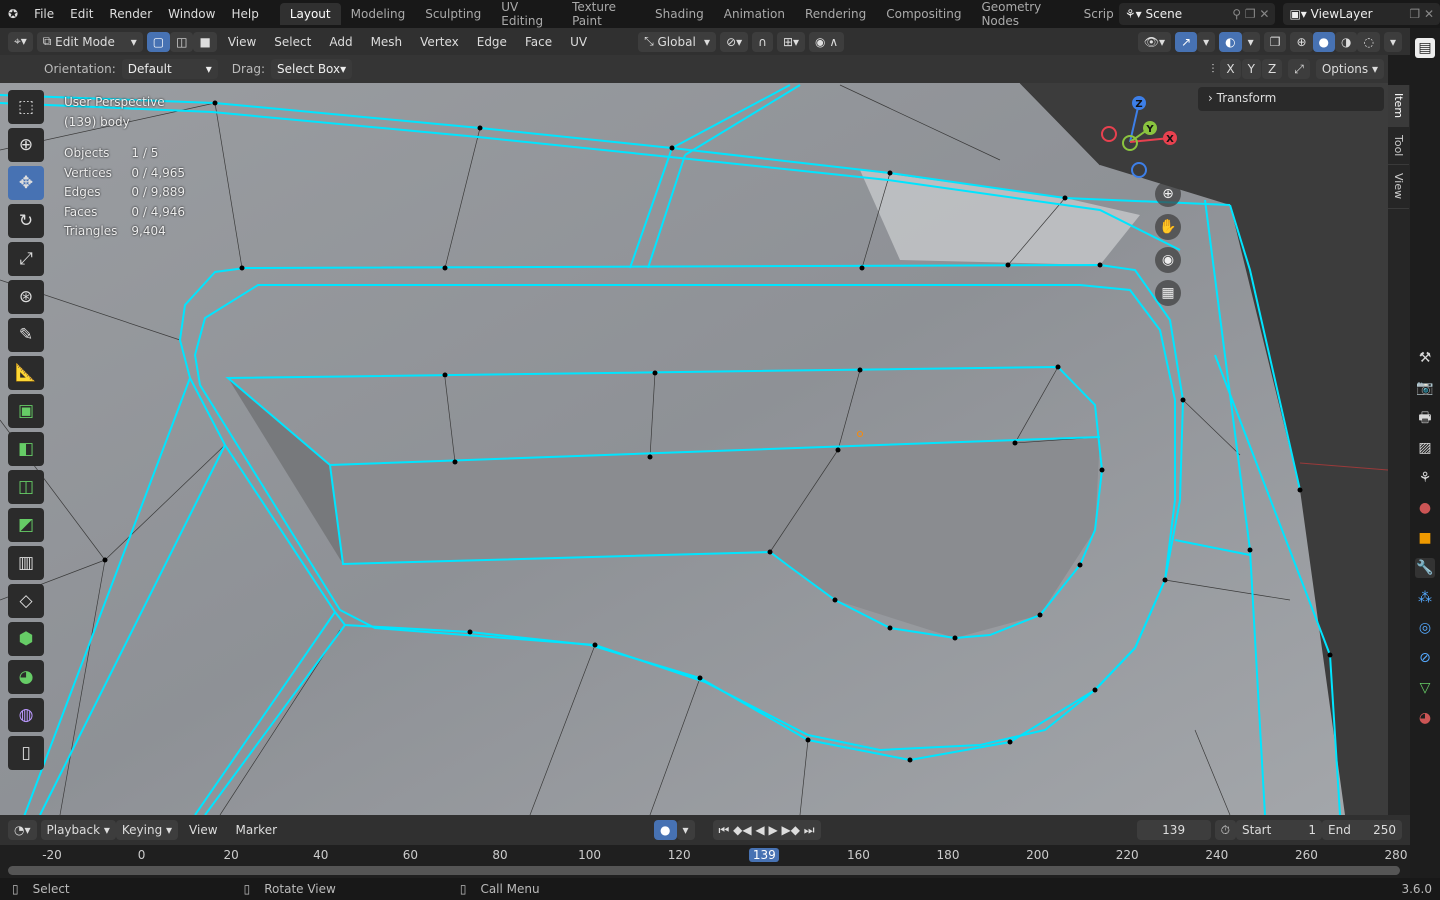 The height and width of the screenshot is (900, 1440). What do you see at coordinates (26, 753) in the screenshot?
I see `shrink-tool-icon: ▯` at bounding box center [26, 753].